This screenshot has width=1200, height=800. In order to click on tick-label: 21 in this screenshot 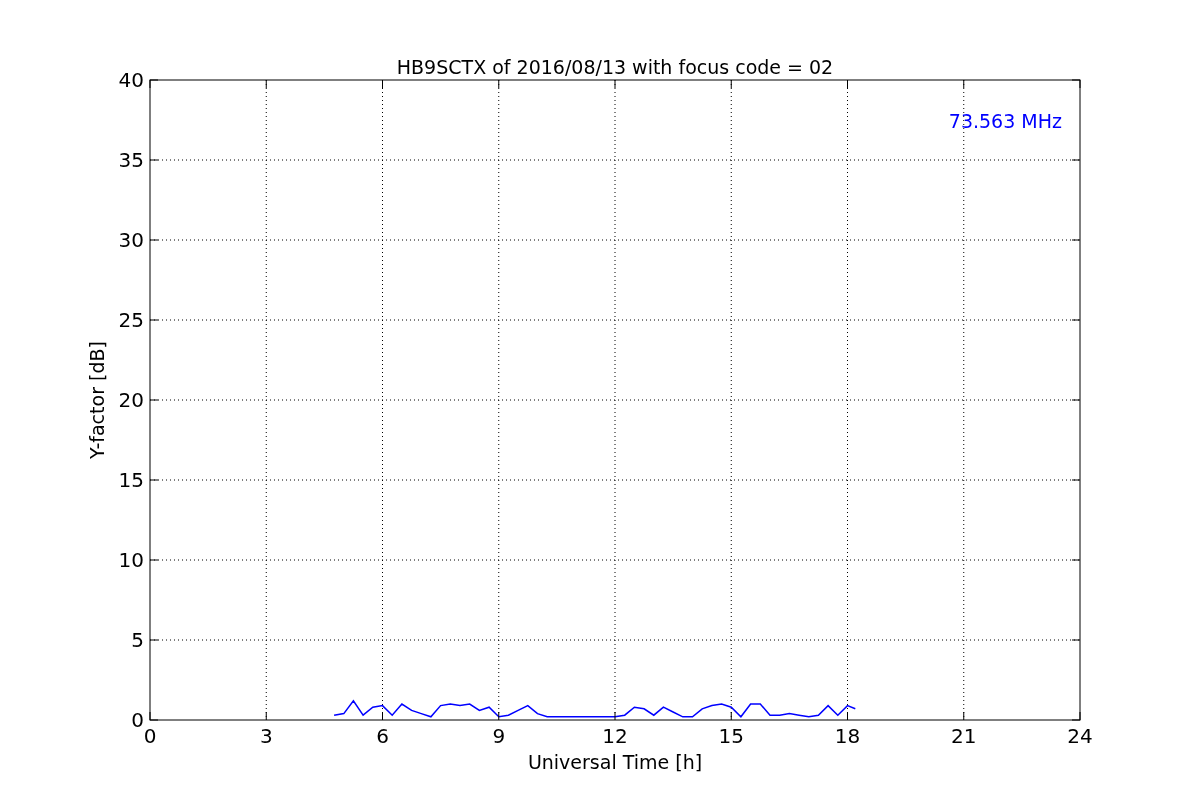, I will do `click(964, 736)`.